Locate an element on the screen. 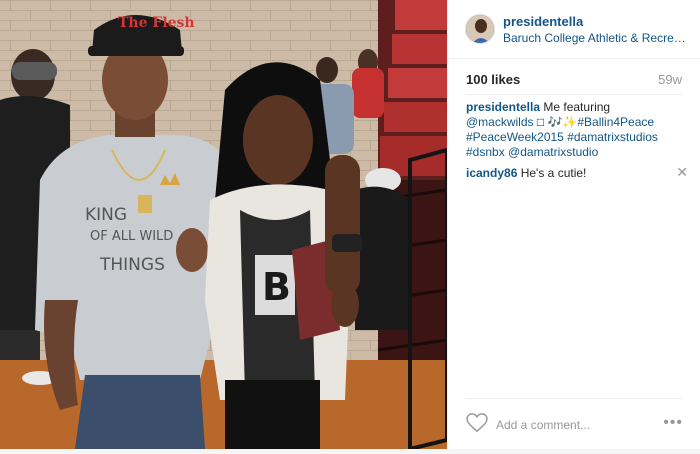 This screenshot has height=454, width=700. caption-hashtag: #Ballin4Peace is located at coordinates (615, 122).